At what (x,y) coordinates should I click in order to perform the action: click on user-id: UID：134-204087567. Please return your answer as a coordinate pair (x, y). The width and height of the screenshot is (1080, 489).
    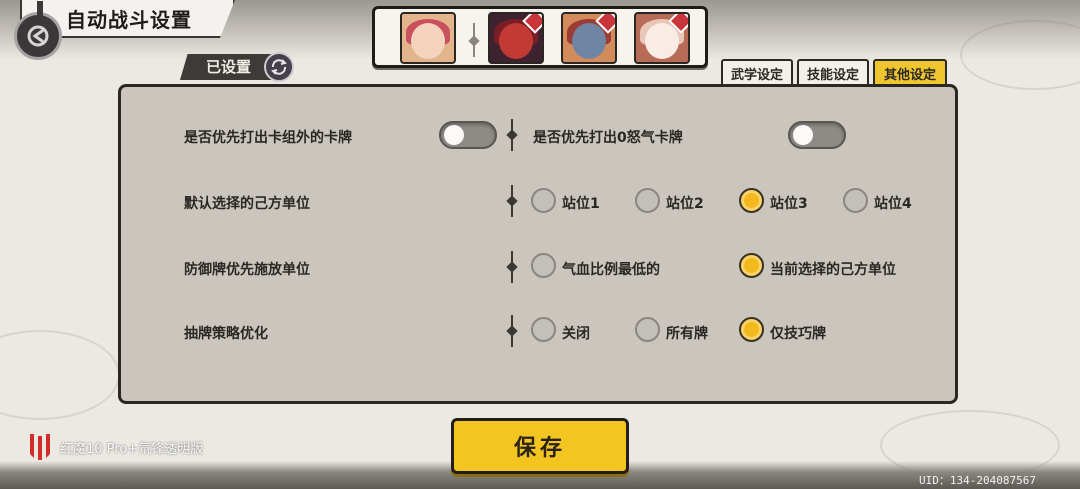
    Looking at the image, I should click on (977, 480).